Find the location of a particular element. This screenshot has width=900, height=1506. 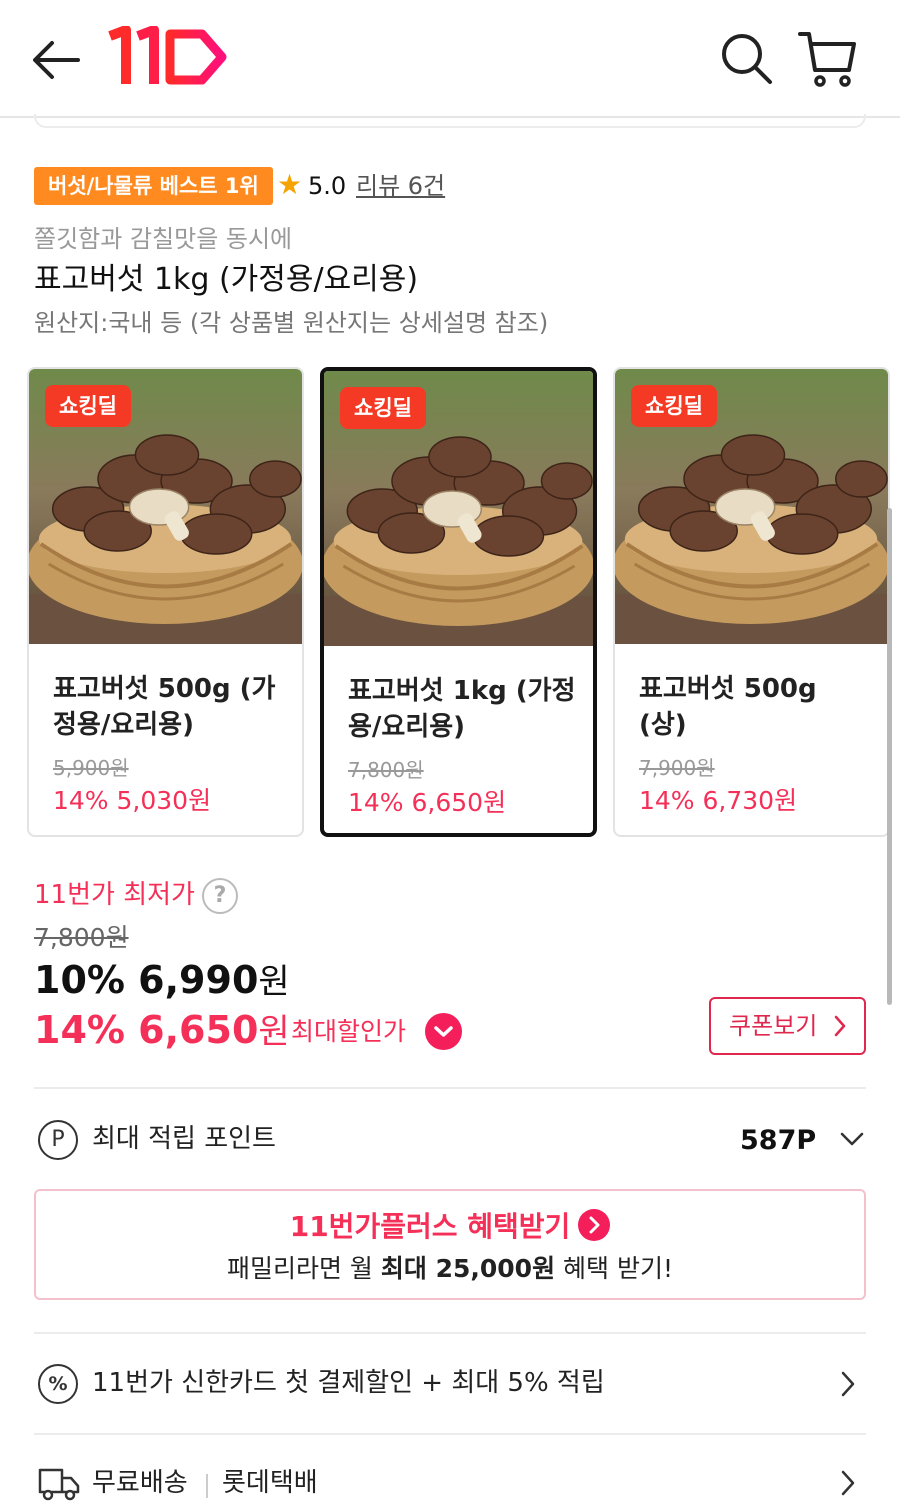

plus-banner-subtitle: 패밀리라면 월 최대 25,000원 혜택 받기! is located at coordinates (450, 1269).